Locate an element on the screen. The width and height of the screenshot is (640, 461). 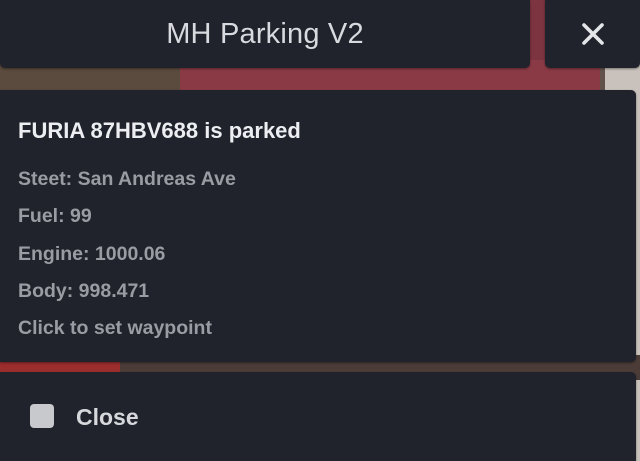
window-title: MH Parking V2 is located at coordinates (265, 33).